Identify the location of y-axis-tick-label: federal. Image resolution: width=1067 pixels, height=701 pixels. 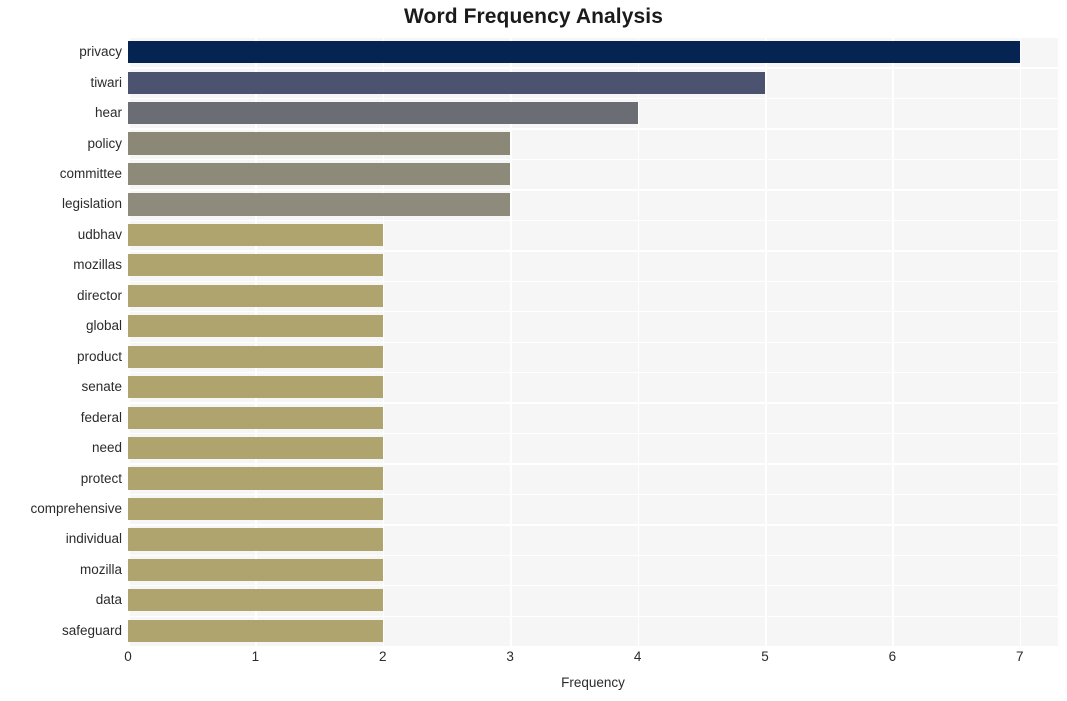
(101, 417).